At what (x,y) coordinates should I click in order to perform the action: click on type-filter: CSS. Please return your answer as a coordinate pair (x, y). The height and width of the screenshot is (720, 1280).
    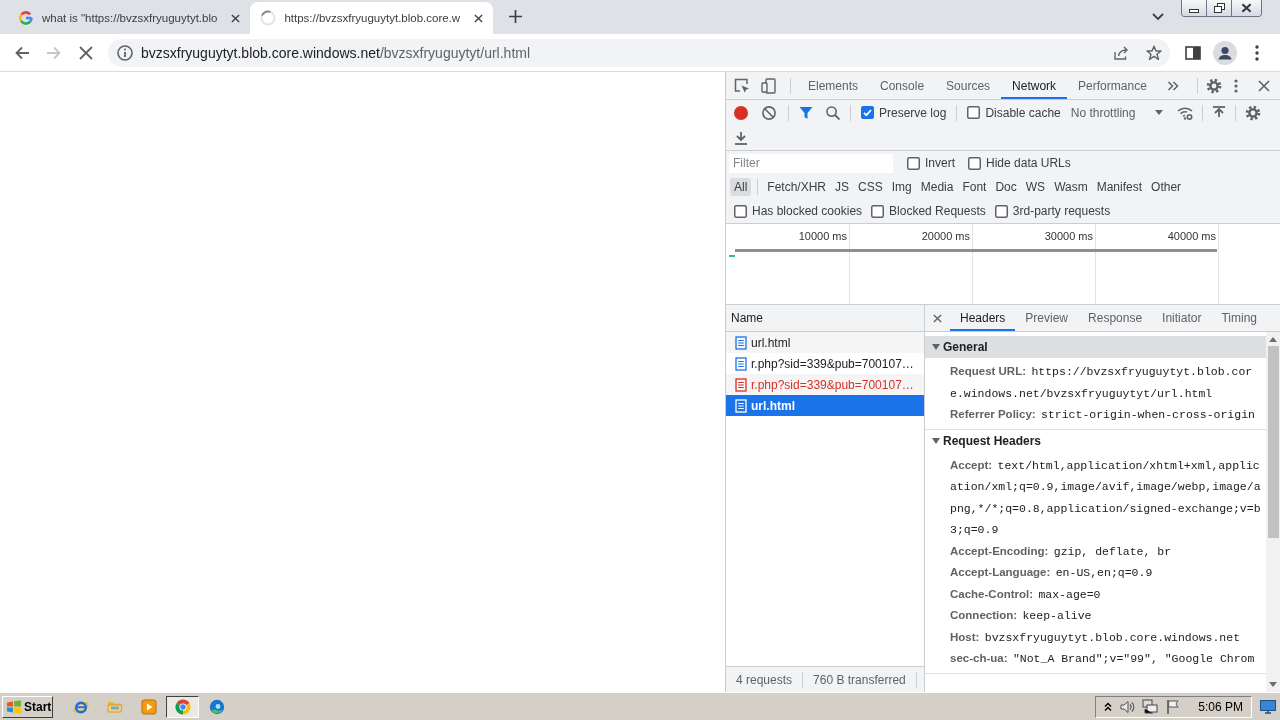
    Looking at the image, I should click on (870, 187).